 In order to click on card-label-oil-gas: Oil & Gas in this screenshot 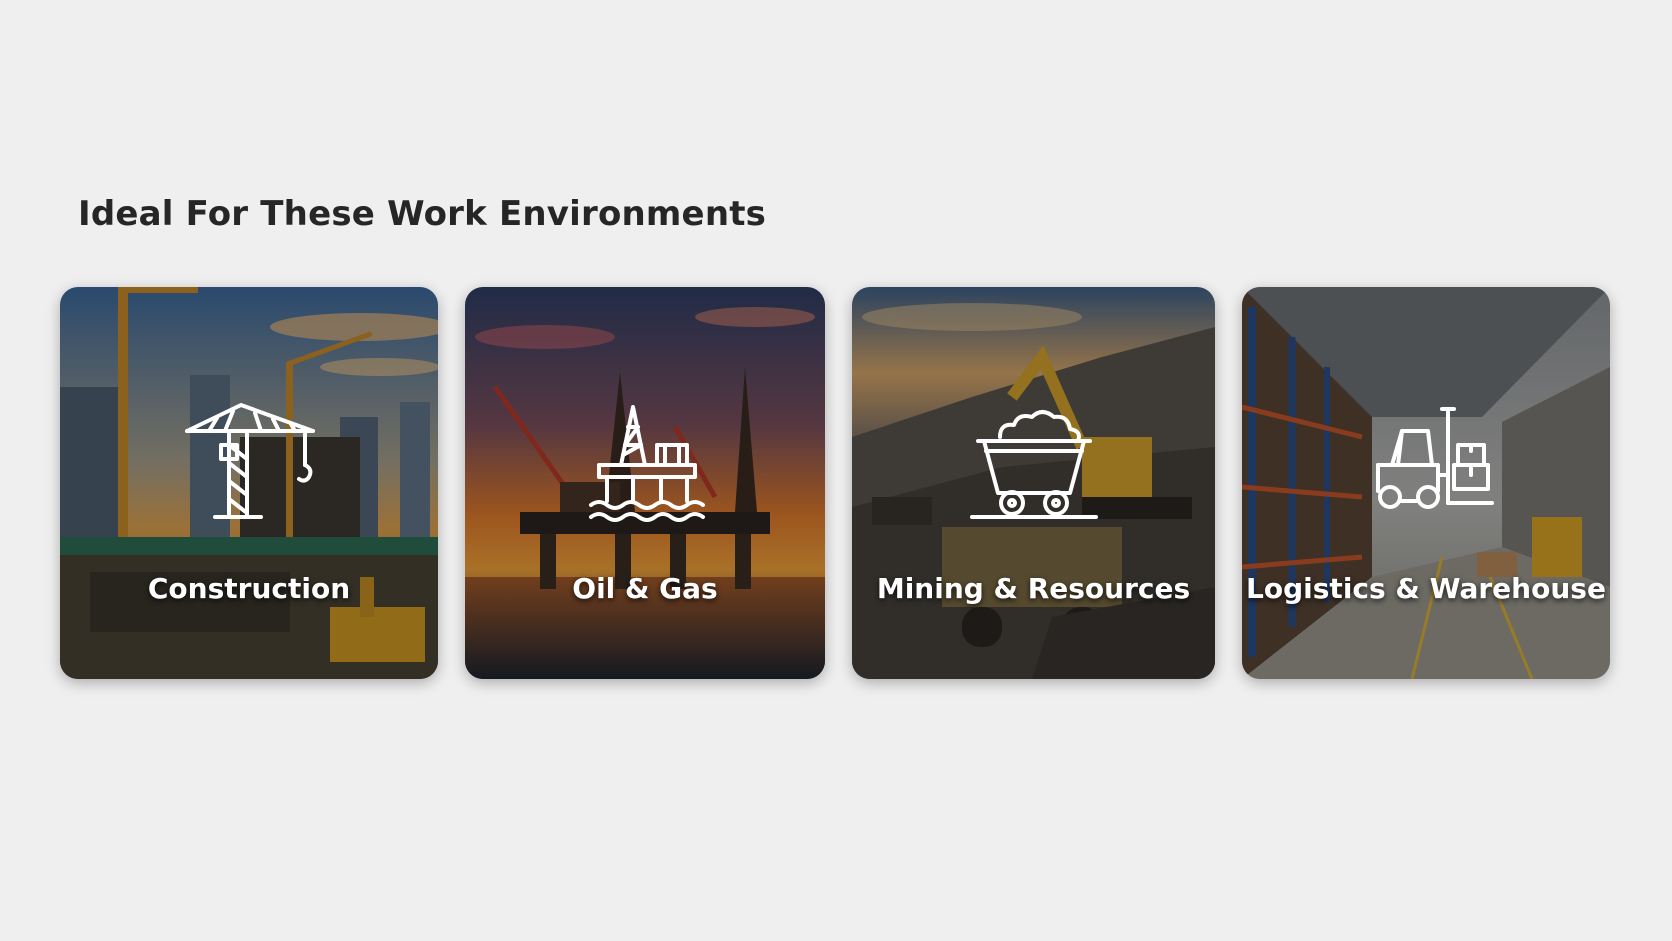, I will do `click(645, 588)`.